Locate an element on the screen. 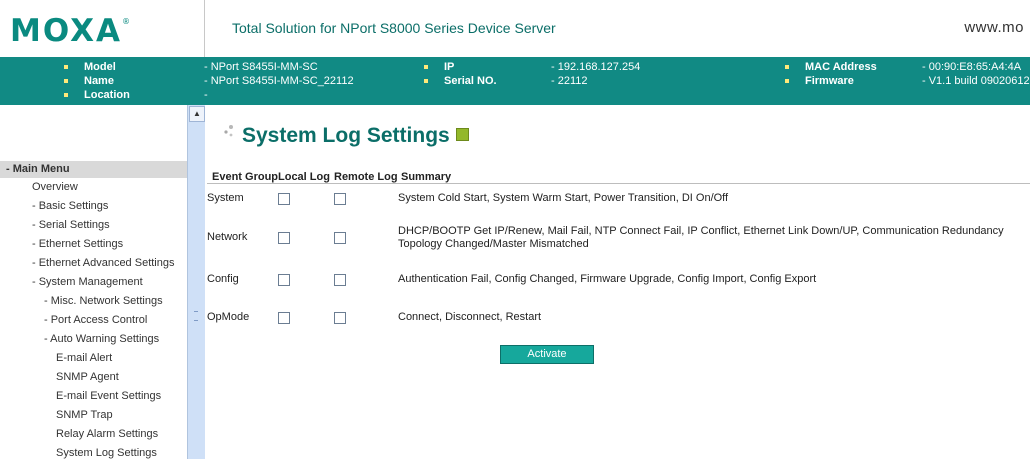 This screenshot has width=1030, height=463. nav-snmp-trap: SNMP Trap is located at coordinates (84, 415).